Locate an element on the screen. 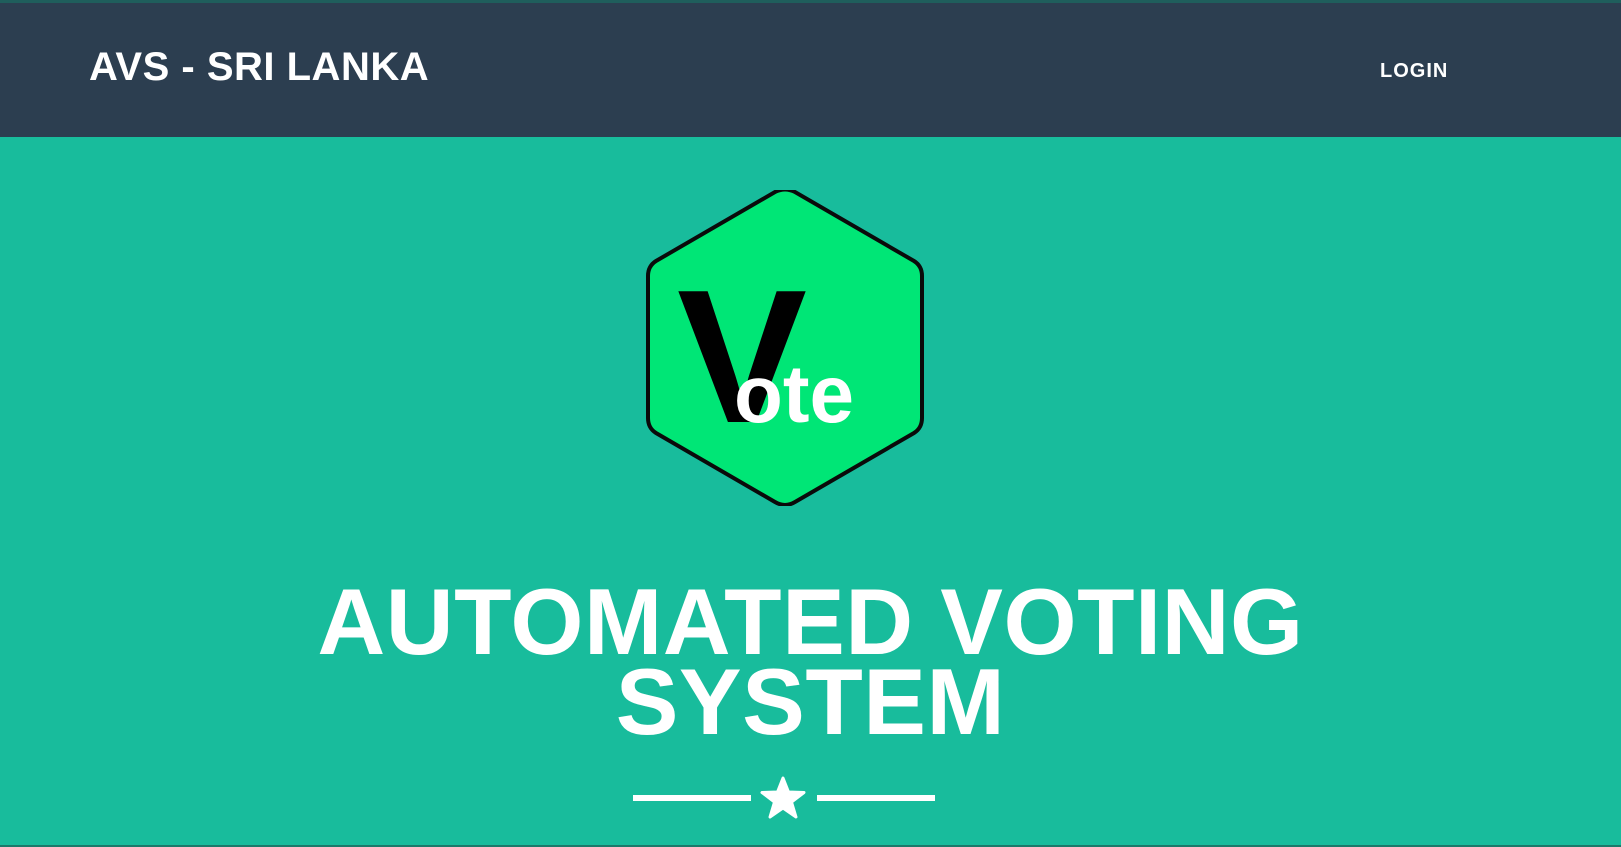 The image size is (1621, 847). brand-link: AVS - SRI LANKA is located at coordinates (259, 67).